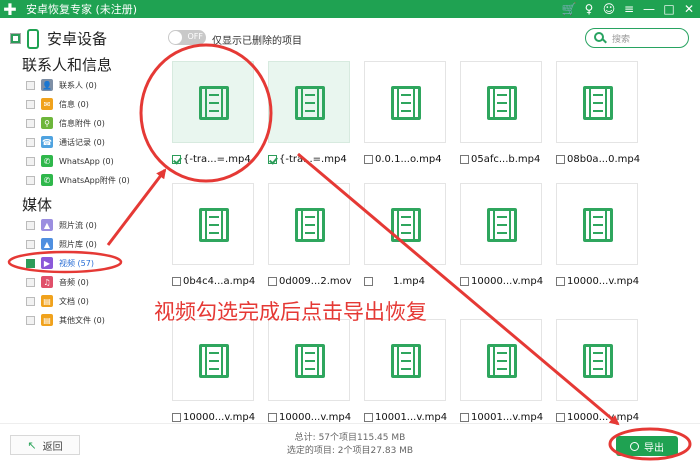 This screenshot has width=700, height=466. I want to click on total-items: 总计: 57个项目115.45 MB, so click(350, 438).